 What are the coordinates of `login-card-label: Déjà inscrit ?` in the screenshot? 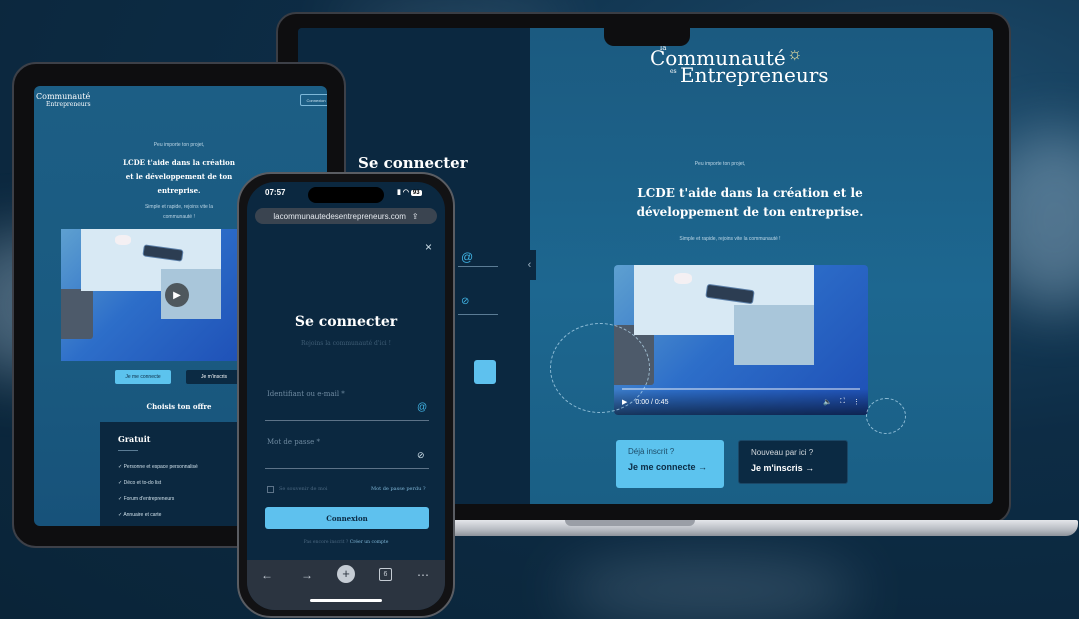 It's located at (651, 451).